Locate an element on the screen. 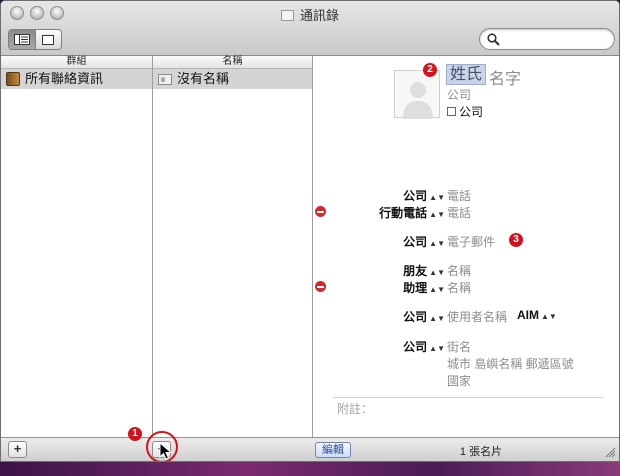  related-label-friend-text: 朋友 is located at coordinates (415, 271).